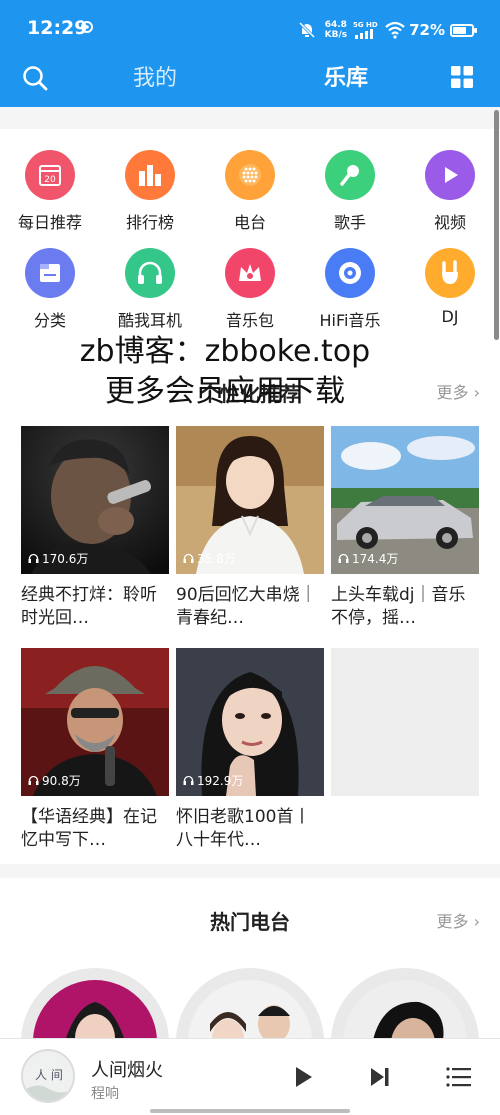  I want to click on shortcut-category: 分类, so click(50, 289).